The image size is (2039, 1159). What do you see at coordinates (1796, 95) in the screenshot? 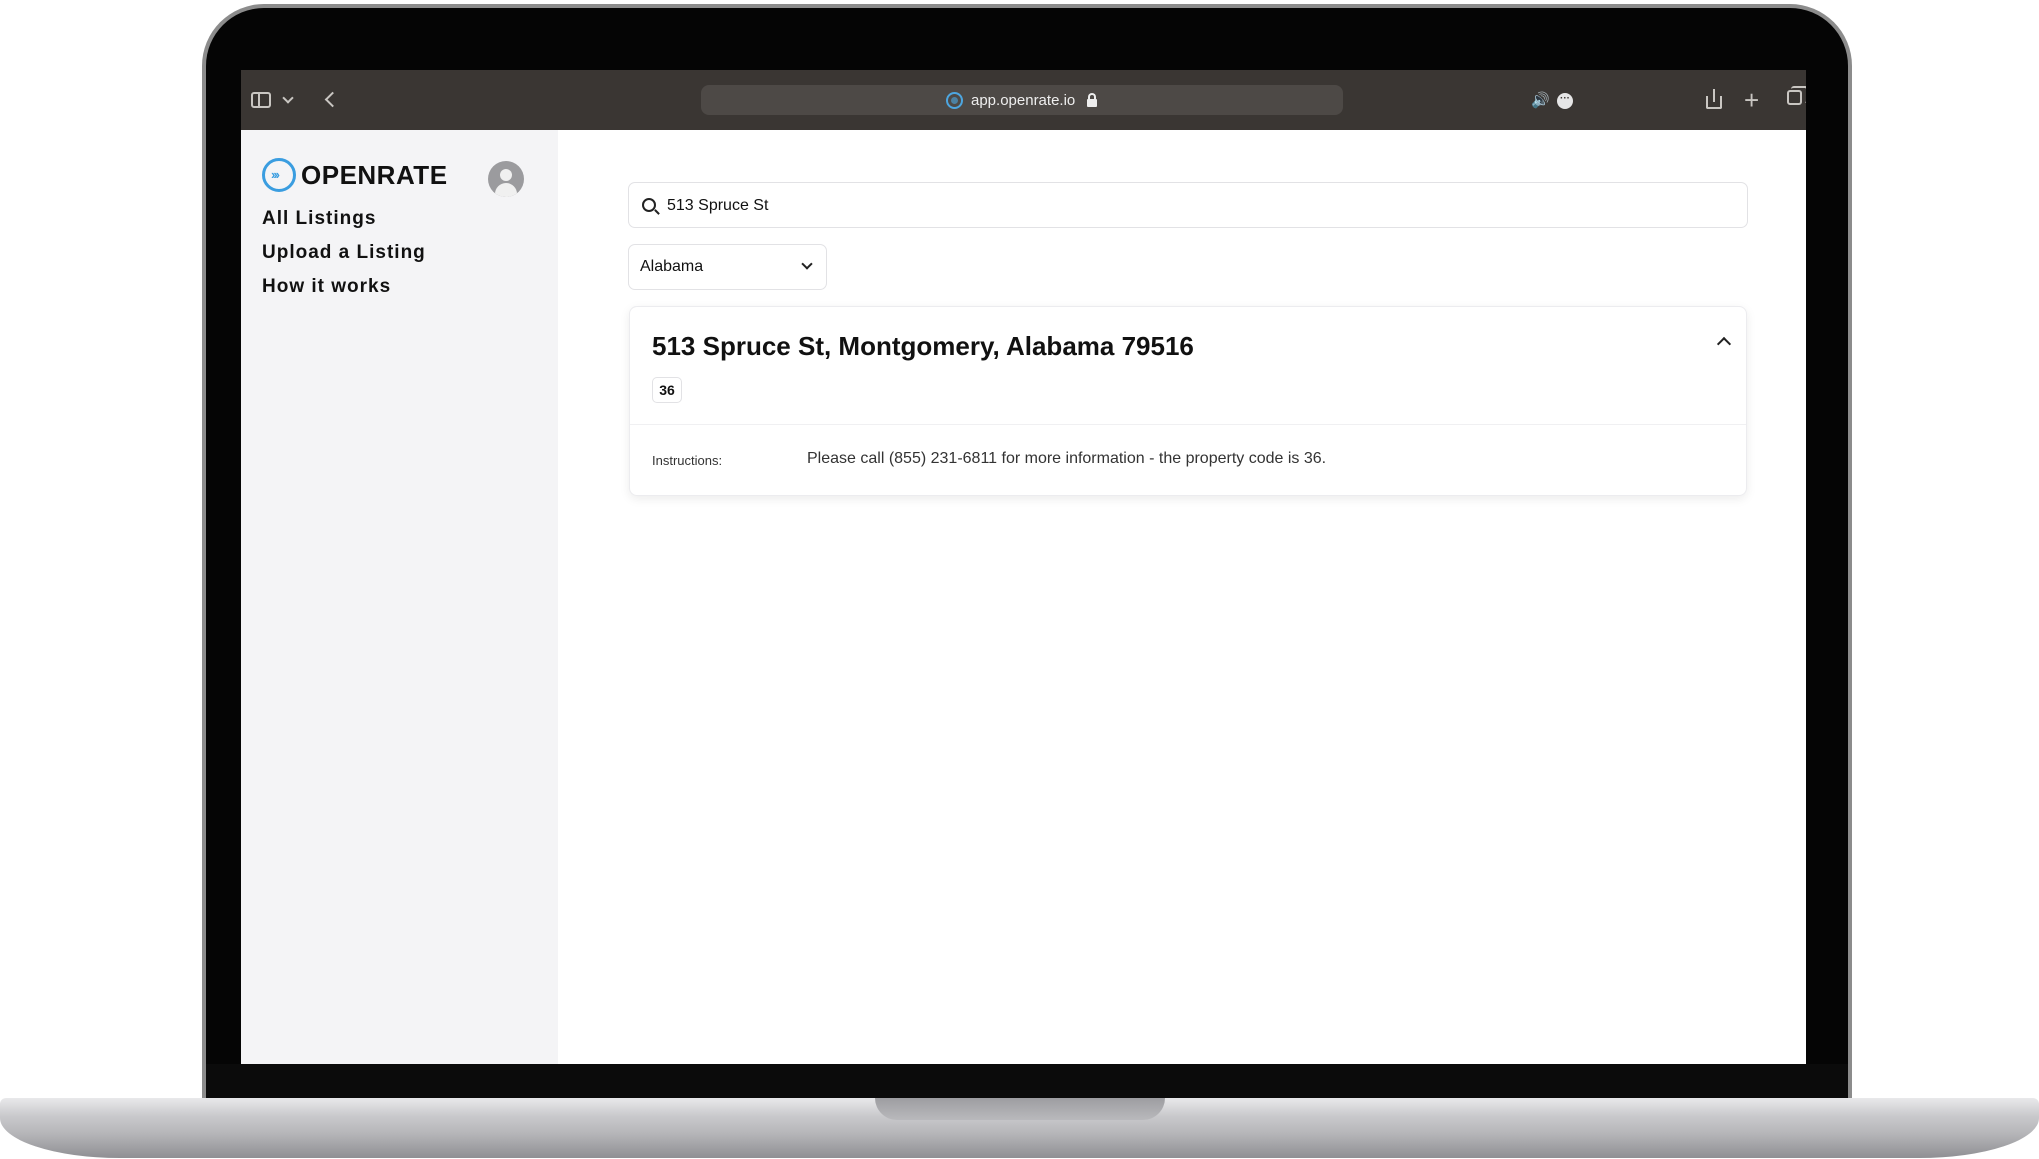
I see `tabs-icon` at bounding box center [1796, 95].